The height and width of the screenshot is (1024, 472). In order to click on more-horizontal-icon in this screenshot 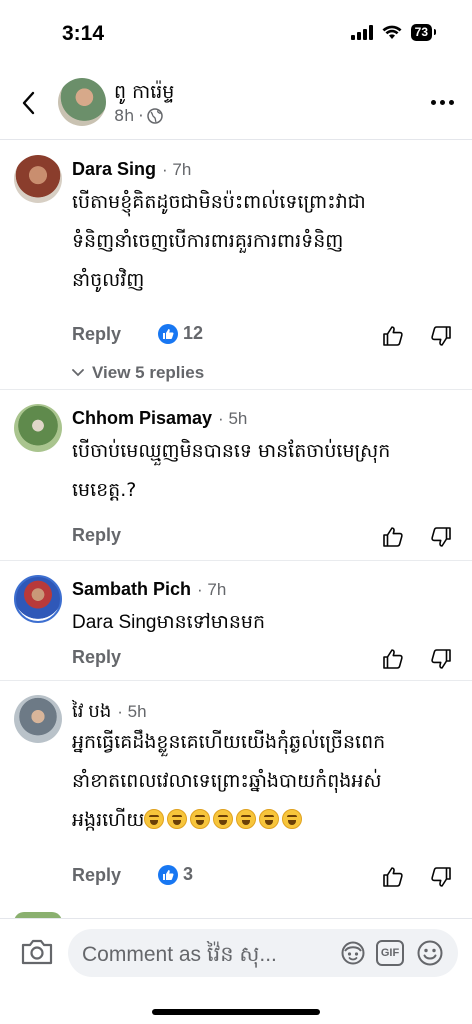, I will do `click(433, 102)`.